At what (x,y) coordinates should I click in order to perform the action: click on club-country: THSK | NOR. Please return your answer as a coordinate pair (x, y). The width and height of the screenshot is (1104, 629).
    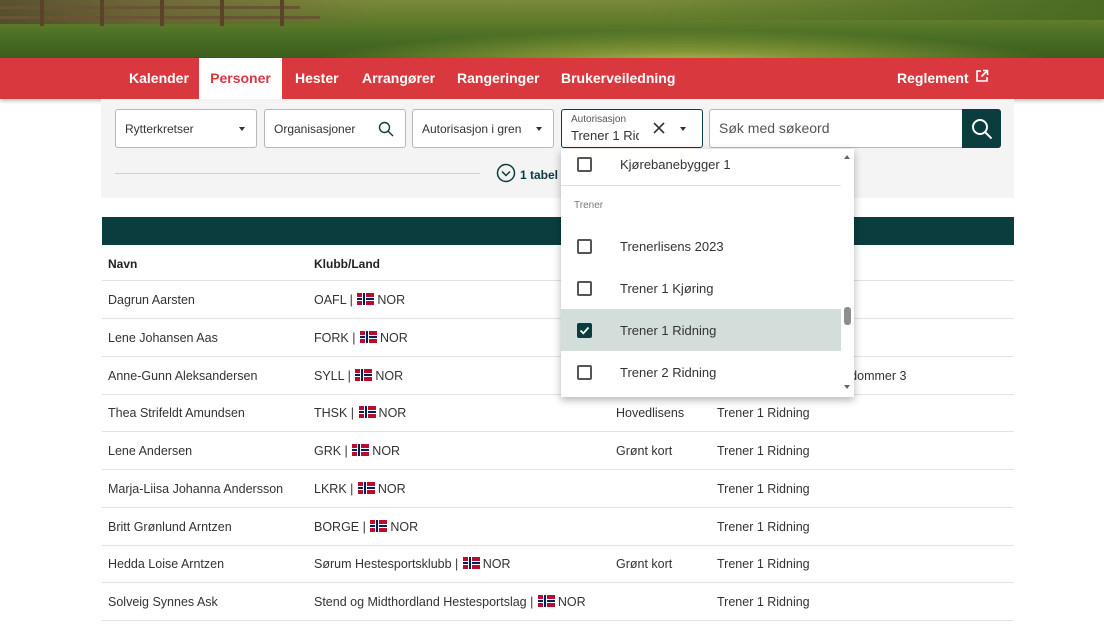
    Looking at the image, I should click on (360, 413).